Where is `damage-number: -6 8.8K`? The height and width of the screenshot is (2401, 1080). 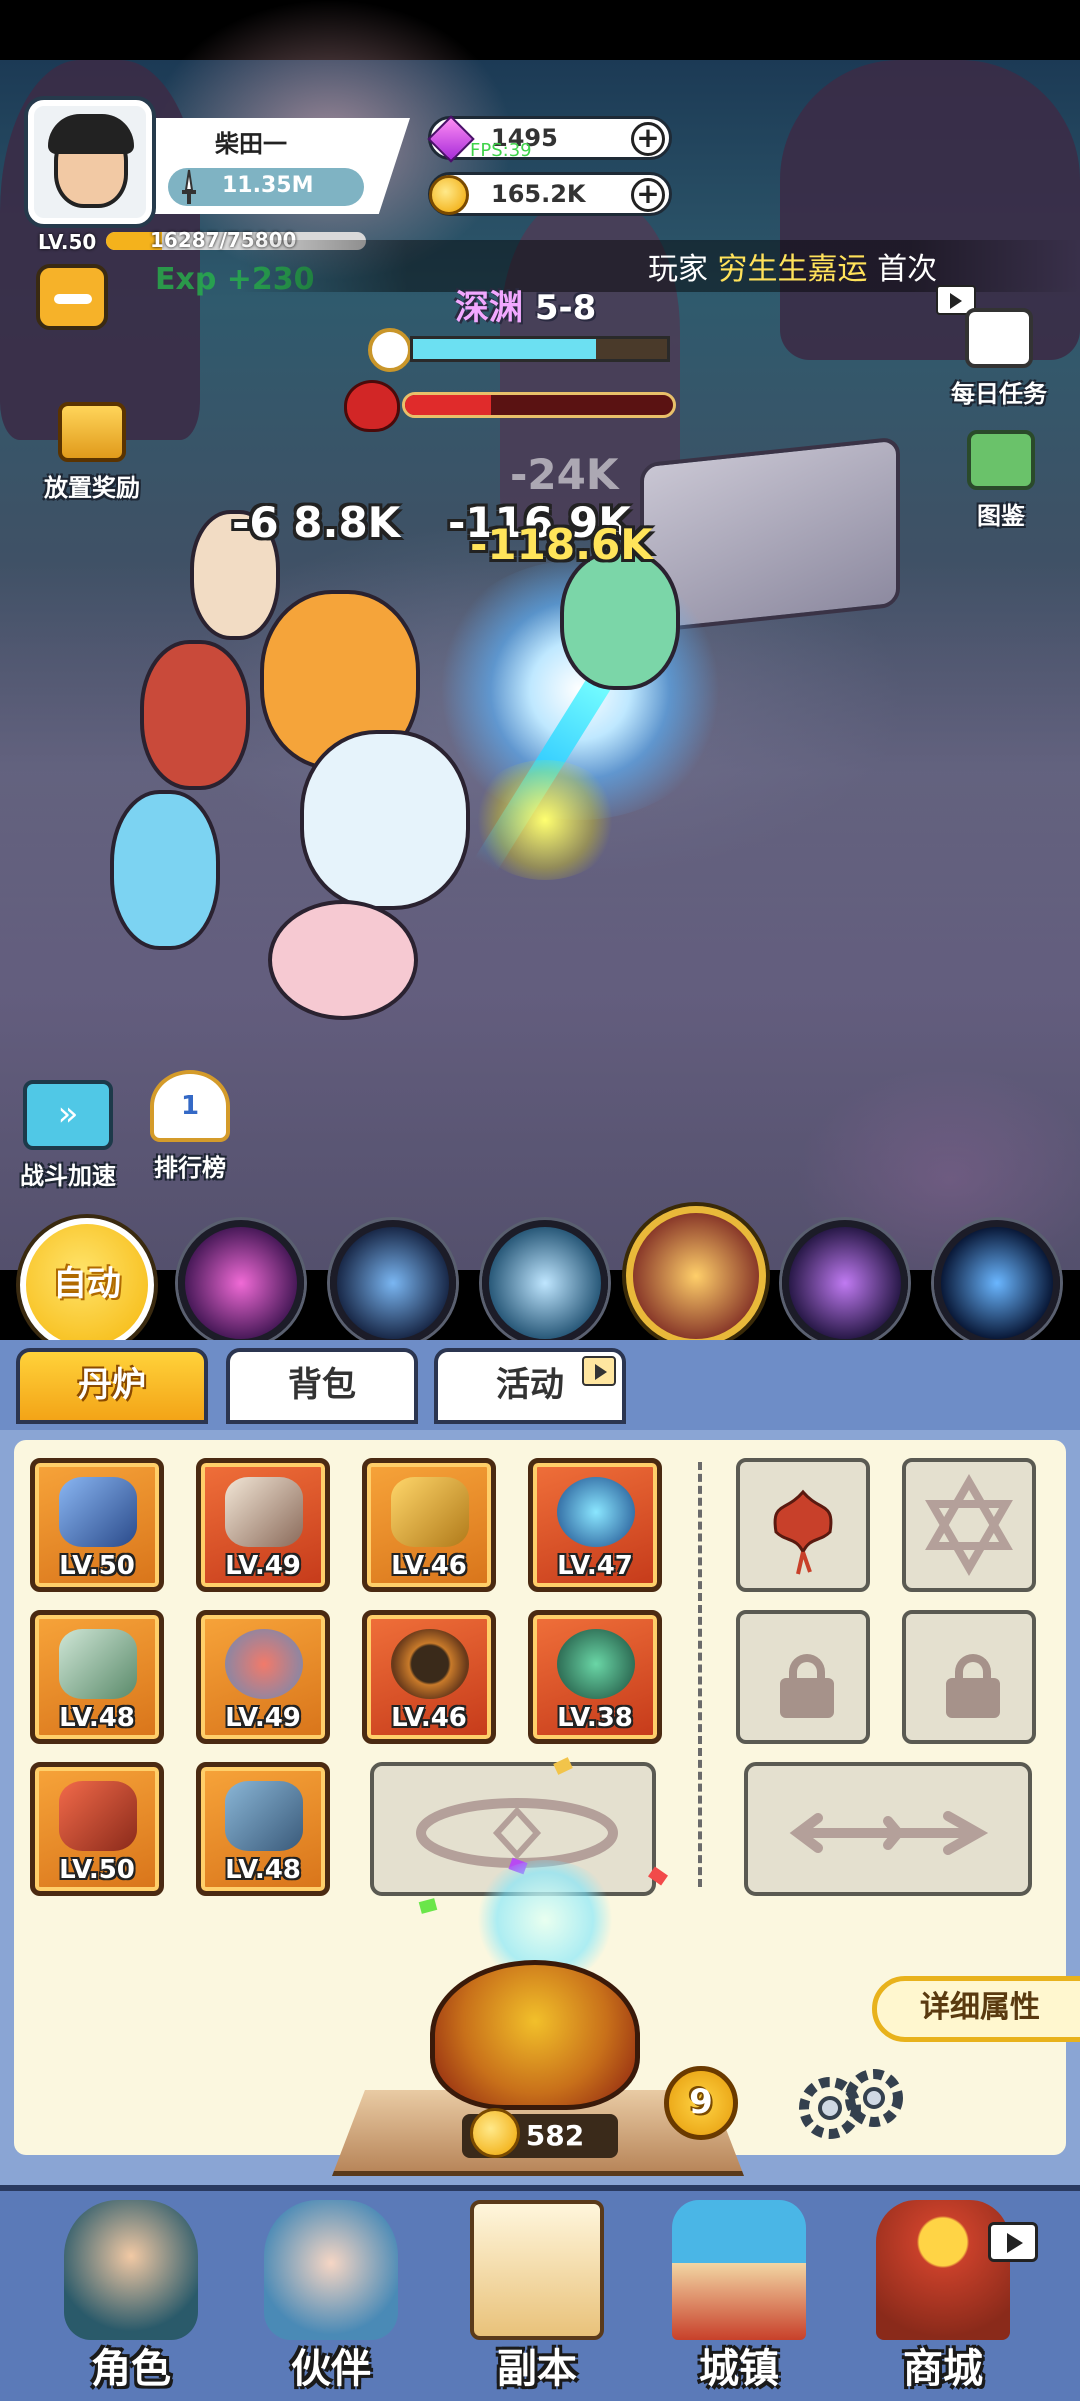 damage-number: -6 8.8K is located at coordinates (316, 522).